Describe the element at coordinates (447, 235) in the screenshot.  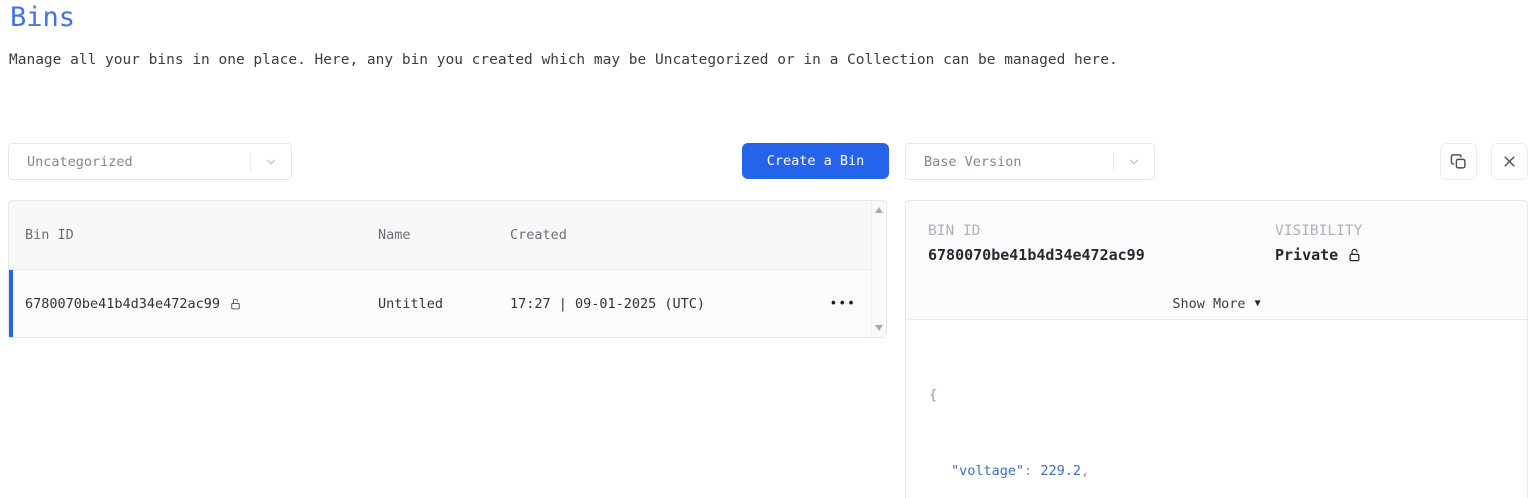
I see `table-header: Bin ID Name Created` at that location.